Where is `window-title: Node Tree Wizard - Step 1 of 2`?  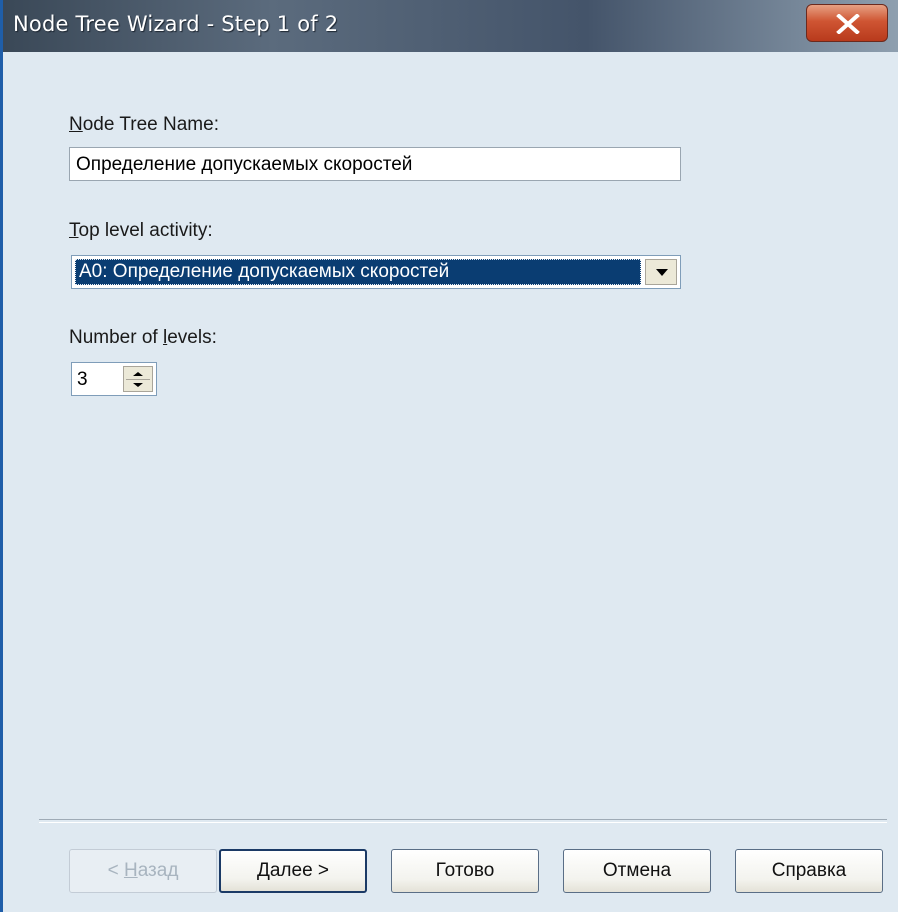 window-title: Node Tree Wizard - Step 1 of 2 is located at coordinates (176, 24).